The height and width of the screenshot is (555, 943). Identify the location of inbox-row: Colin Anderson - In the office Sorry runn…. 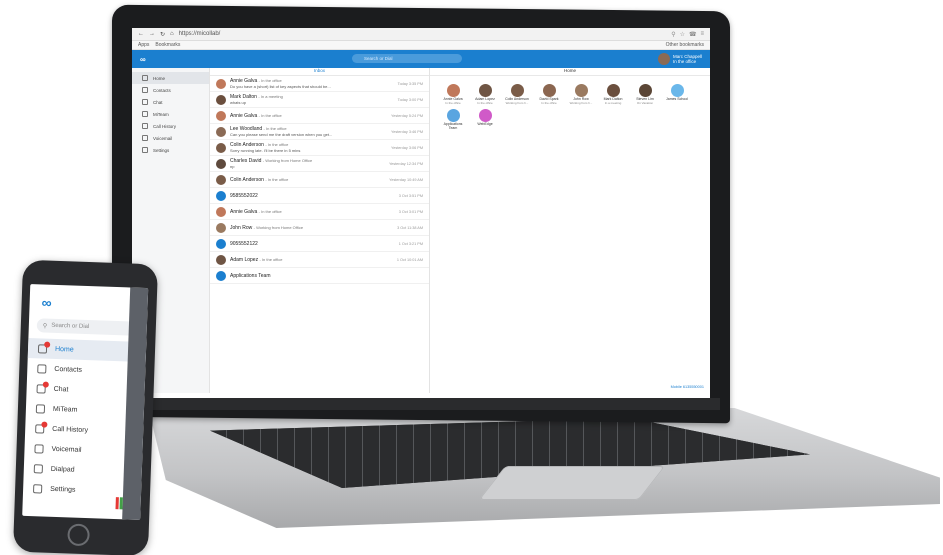
(319, 148).